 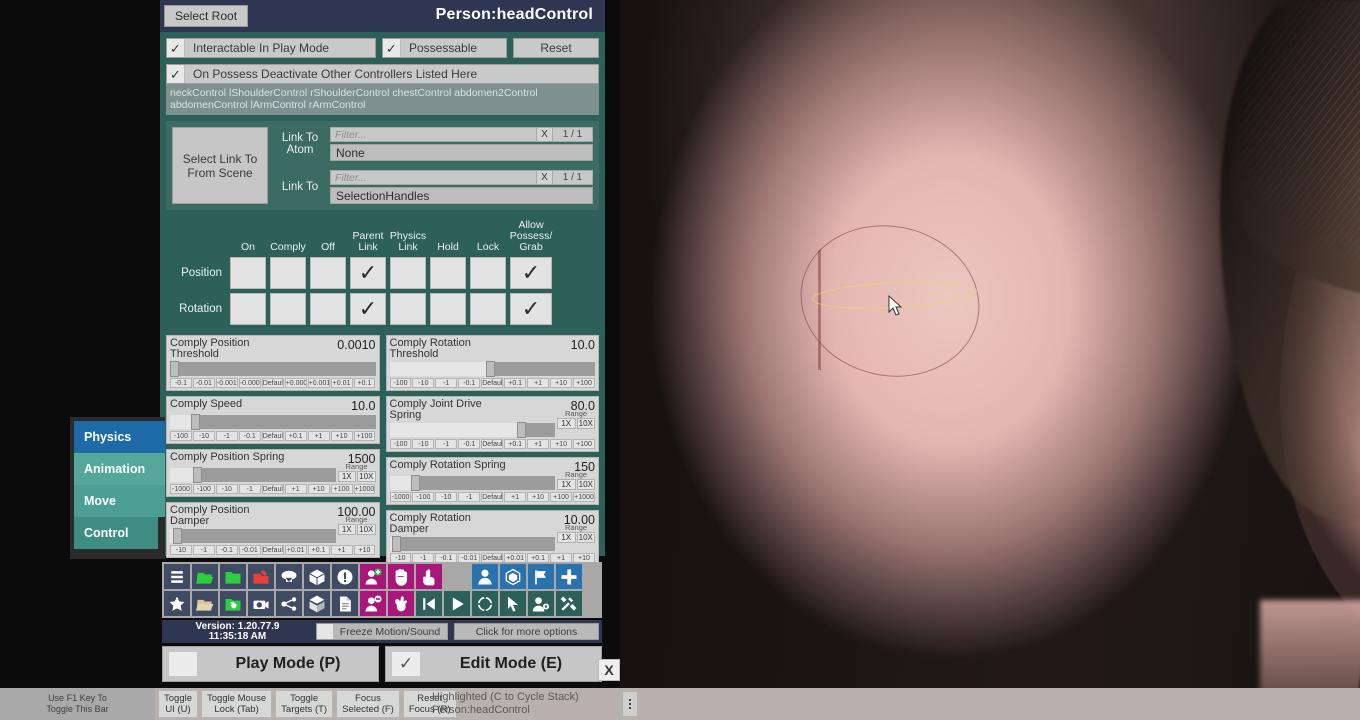 I want to click on open-hand-icon, so click(x=401, y=576).